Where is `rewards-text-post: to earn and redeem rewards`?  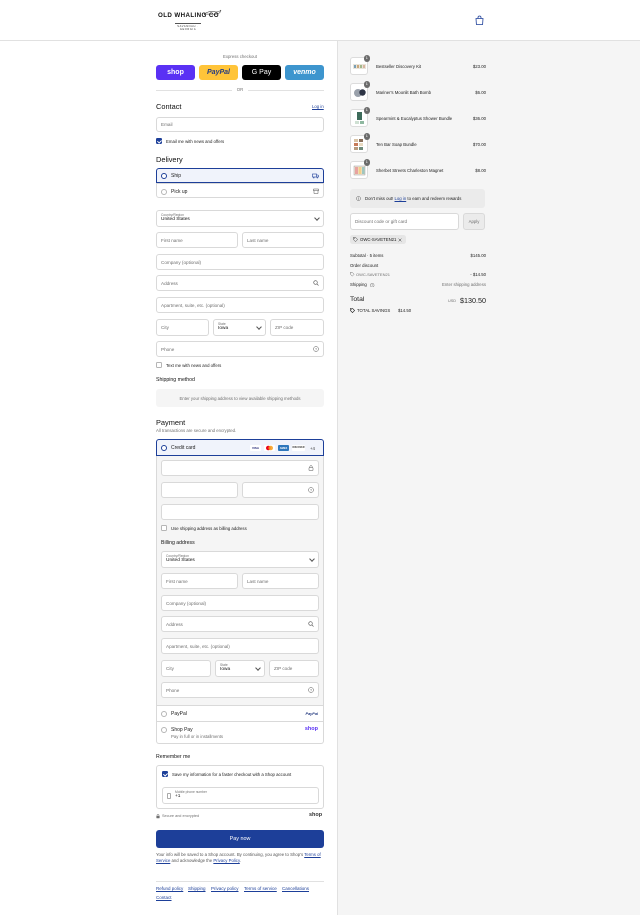
rewards-text-post: to earn and redeem rewards is located at coordinates (434, 198).